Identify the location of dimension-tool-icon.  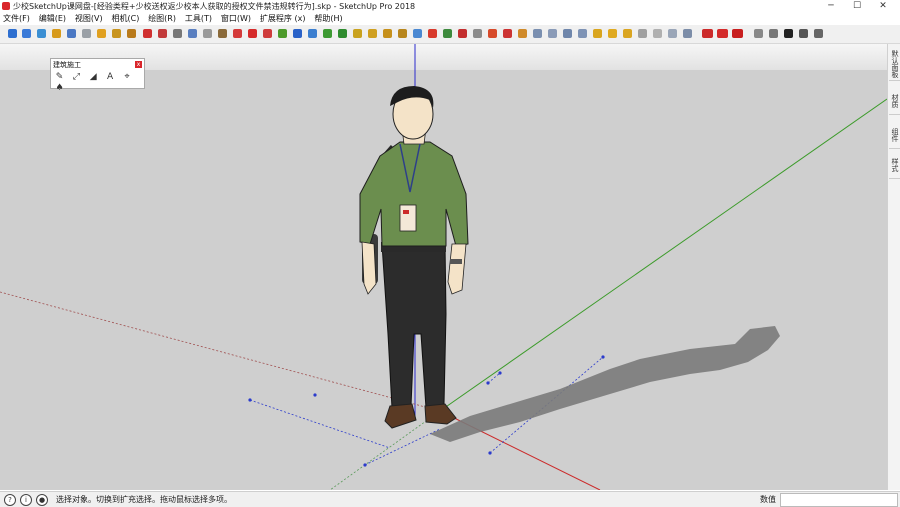
(312, 33).